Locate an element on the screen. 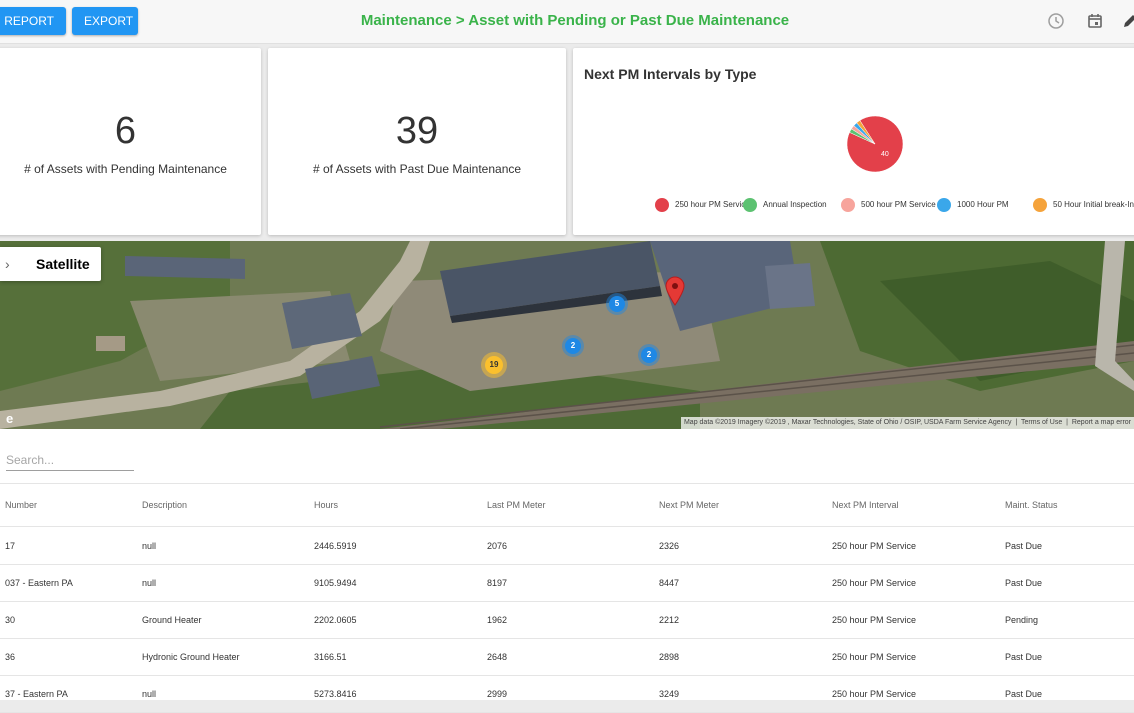 Image resolution: width=1134 pixels, height=713 pixels. map-cluster-2: 2 is located at coordinates (573, 346).